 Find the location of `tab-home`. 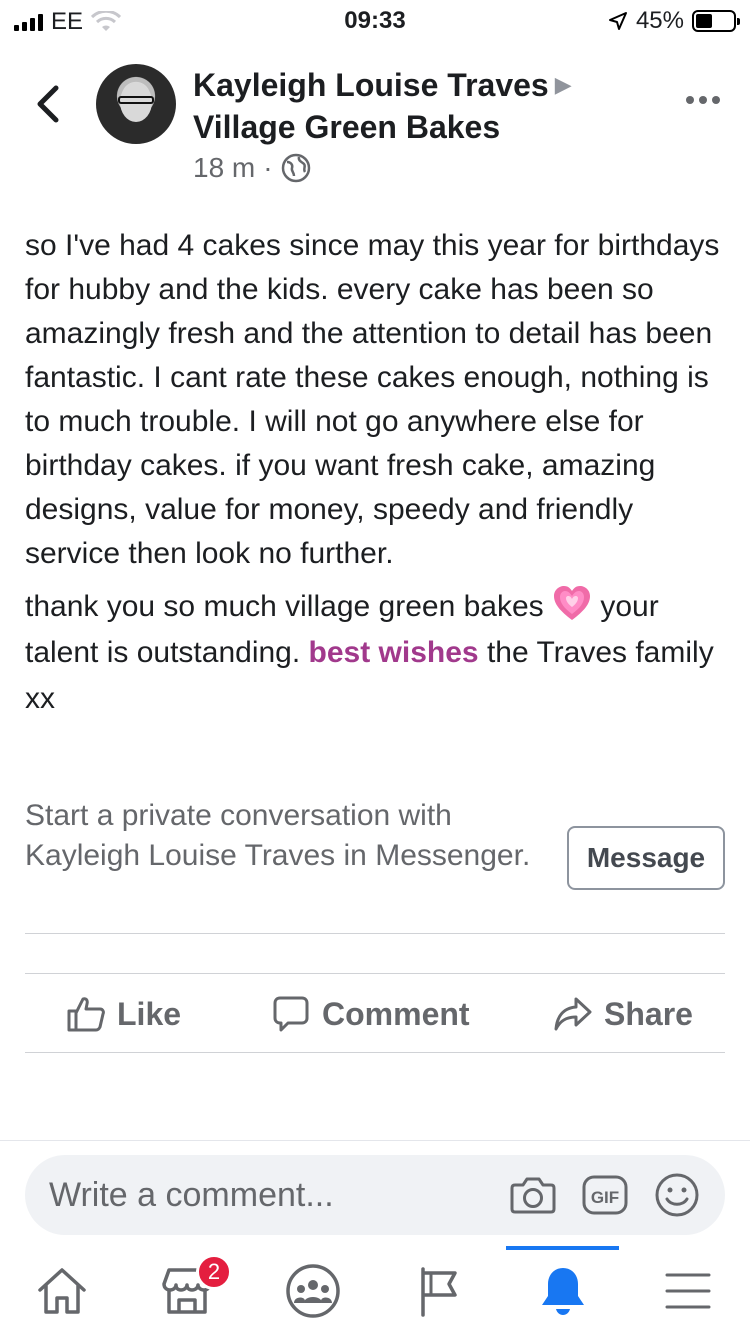

tab-home is located at coordinates (62, 1291).